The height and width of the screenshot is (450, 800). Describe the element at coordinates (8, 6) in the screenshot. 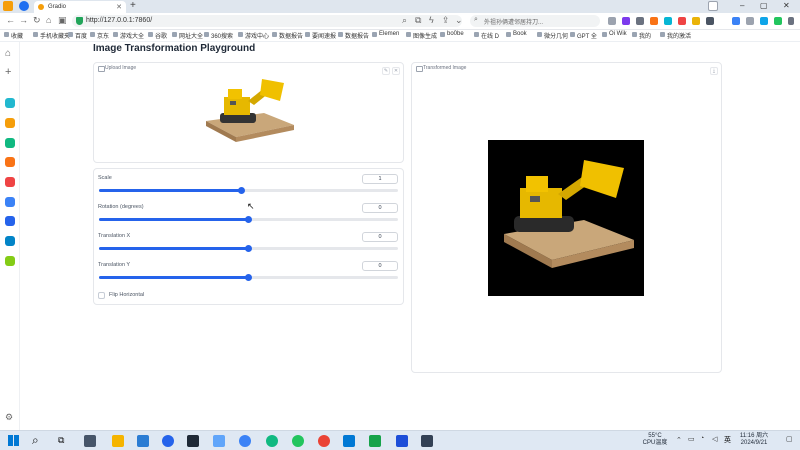

I see `browser-logo-icon` at that location.